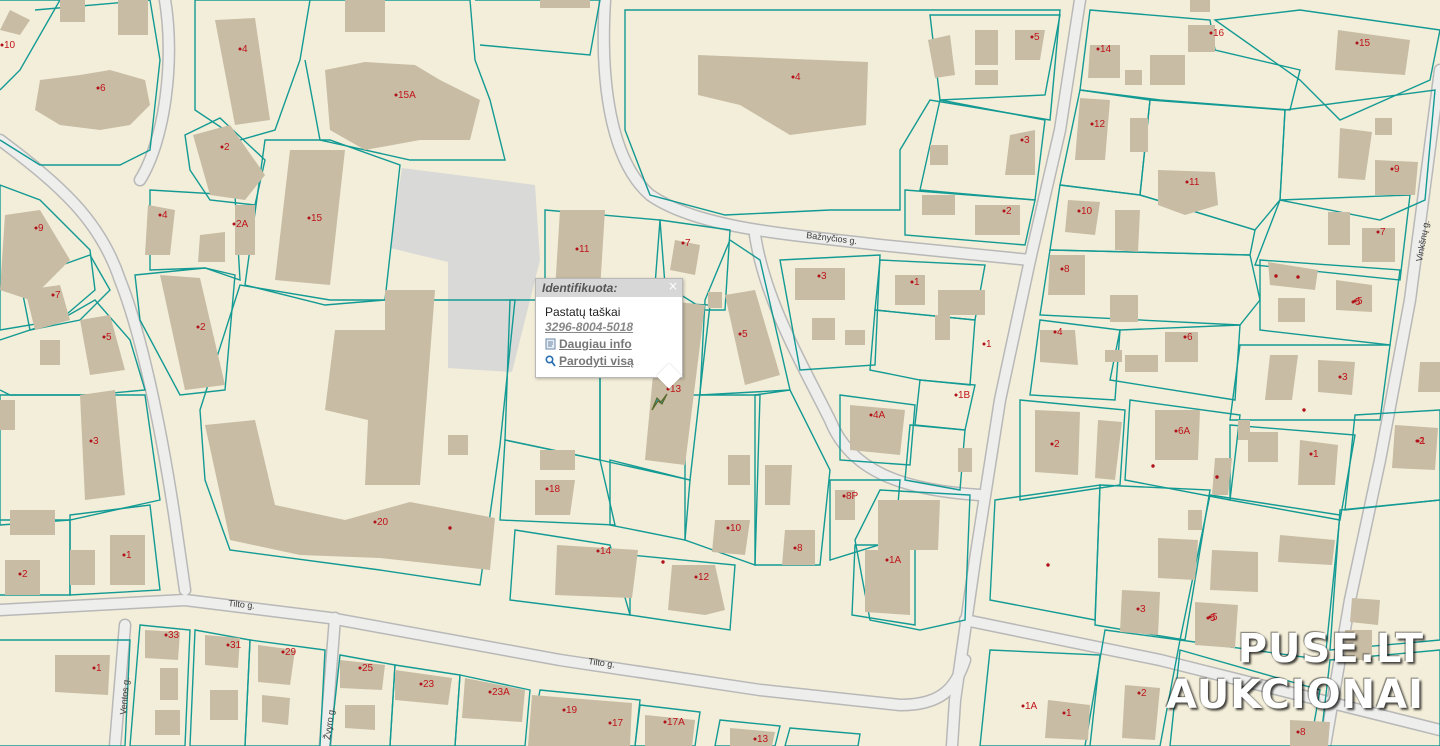 The width and height of the screenshot is (1440, 746). What do you see at coordinates (580, 288) in the screenshot?
I see `popup-title: Identifikuota:` at bounding box center [580, 288].